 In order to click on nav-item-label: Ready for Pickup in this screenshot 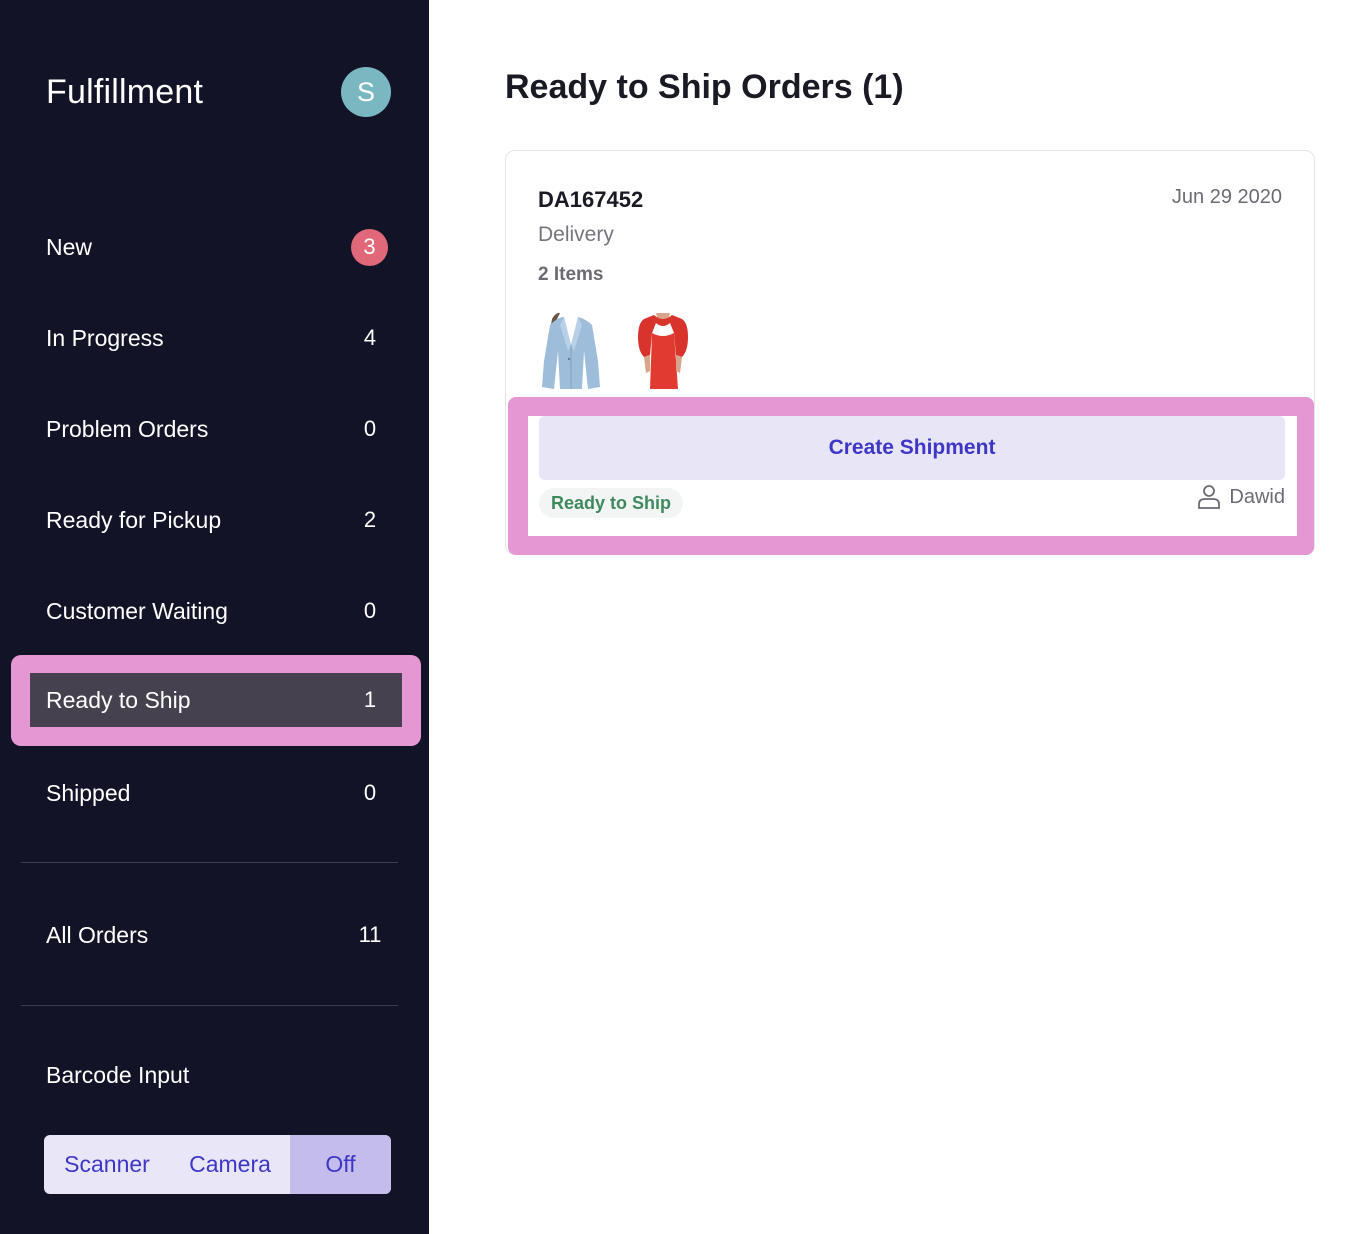, I will do `click(134, 519)`.